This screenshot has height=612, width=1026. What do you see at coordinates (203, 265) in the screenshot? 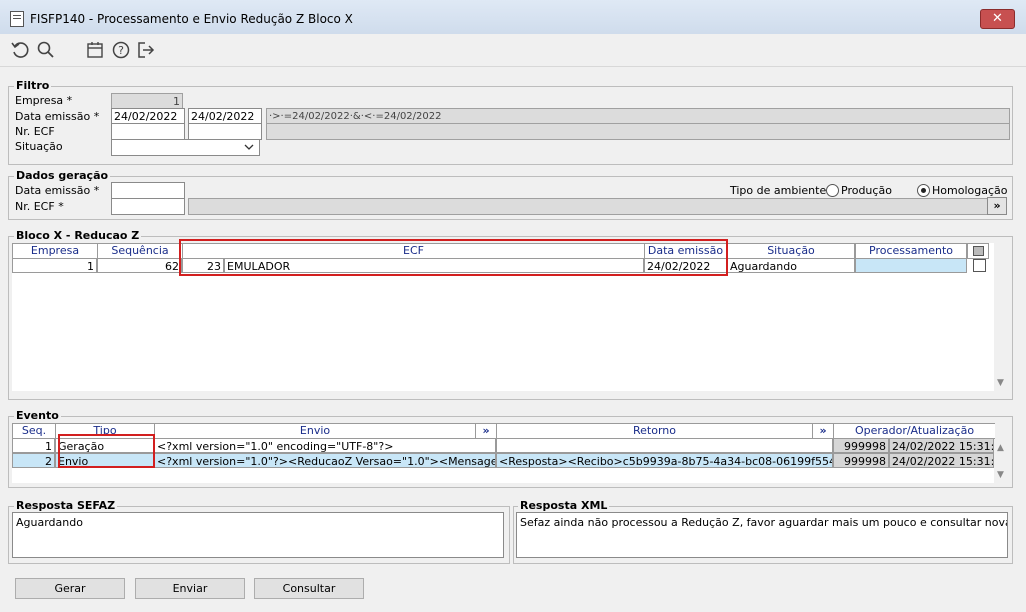
I see `bloco-cell-ecf-num: 23` at bounding box center [203, 265].